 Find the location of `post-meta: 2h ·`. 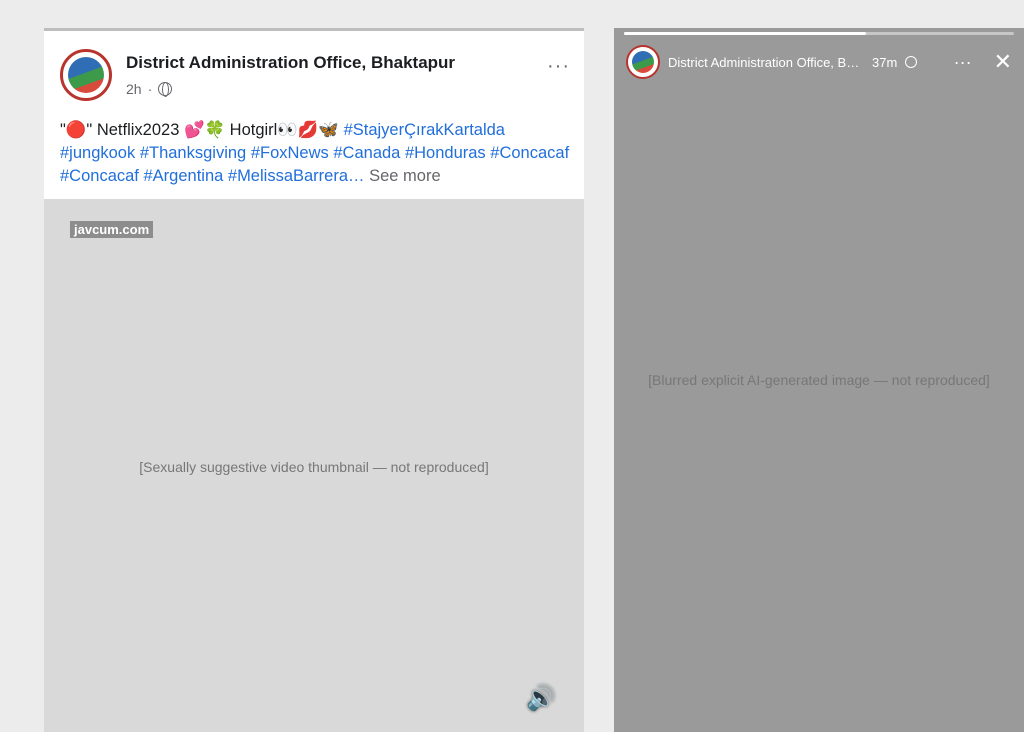

post-meta: 2h · is located at coordinates (149, 89).